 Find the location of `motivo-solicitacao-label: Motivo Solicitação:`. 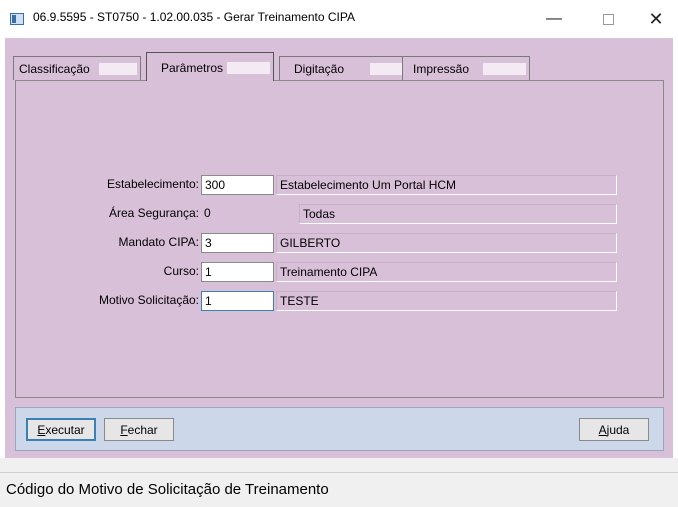

motivo-solicitacao-label: Motivo Solicitação: is located at coordinates (148, 300).